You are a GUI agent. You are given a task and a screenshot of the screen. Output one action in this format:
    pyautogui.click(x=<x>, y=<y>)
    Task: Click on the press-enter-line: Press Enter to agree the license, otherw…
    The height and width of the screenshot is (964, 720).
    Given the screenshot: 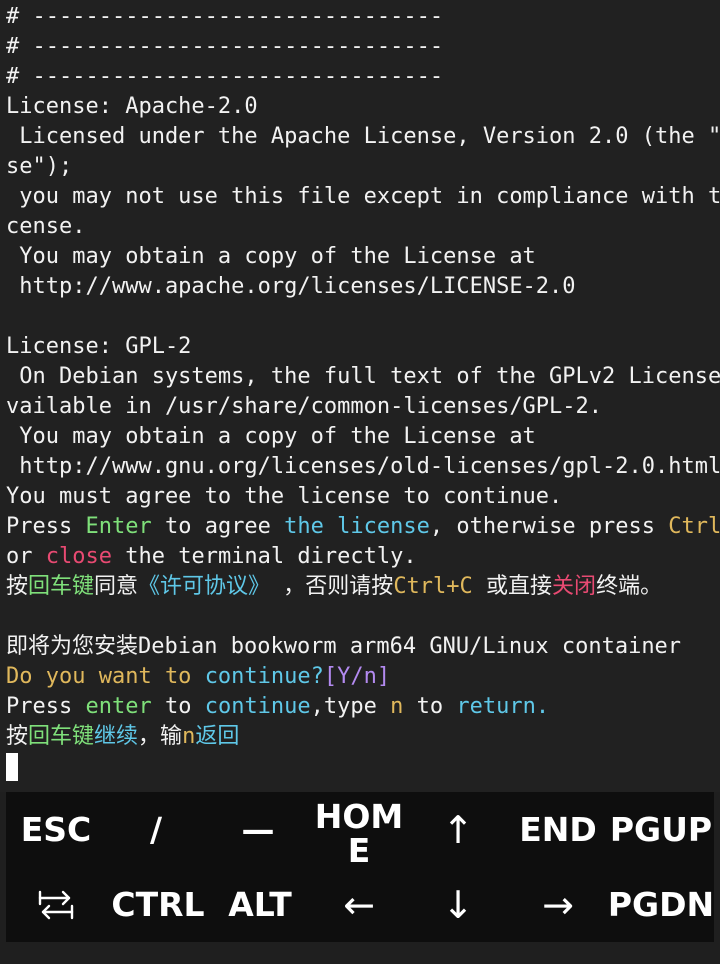 What is the action you would take?
    pyautogui.click(x=363, y=527)
    